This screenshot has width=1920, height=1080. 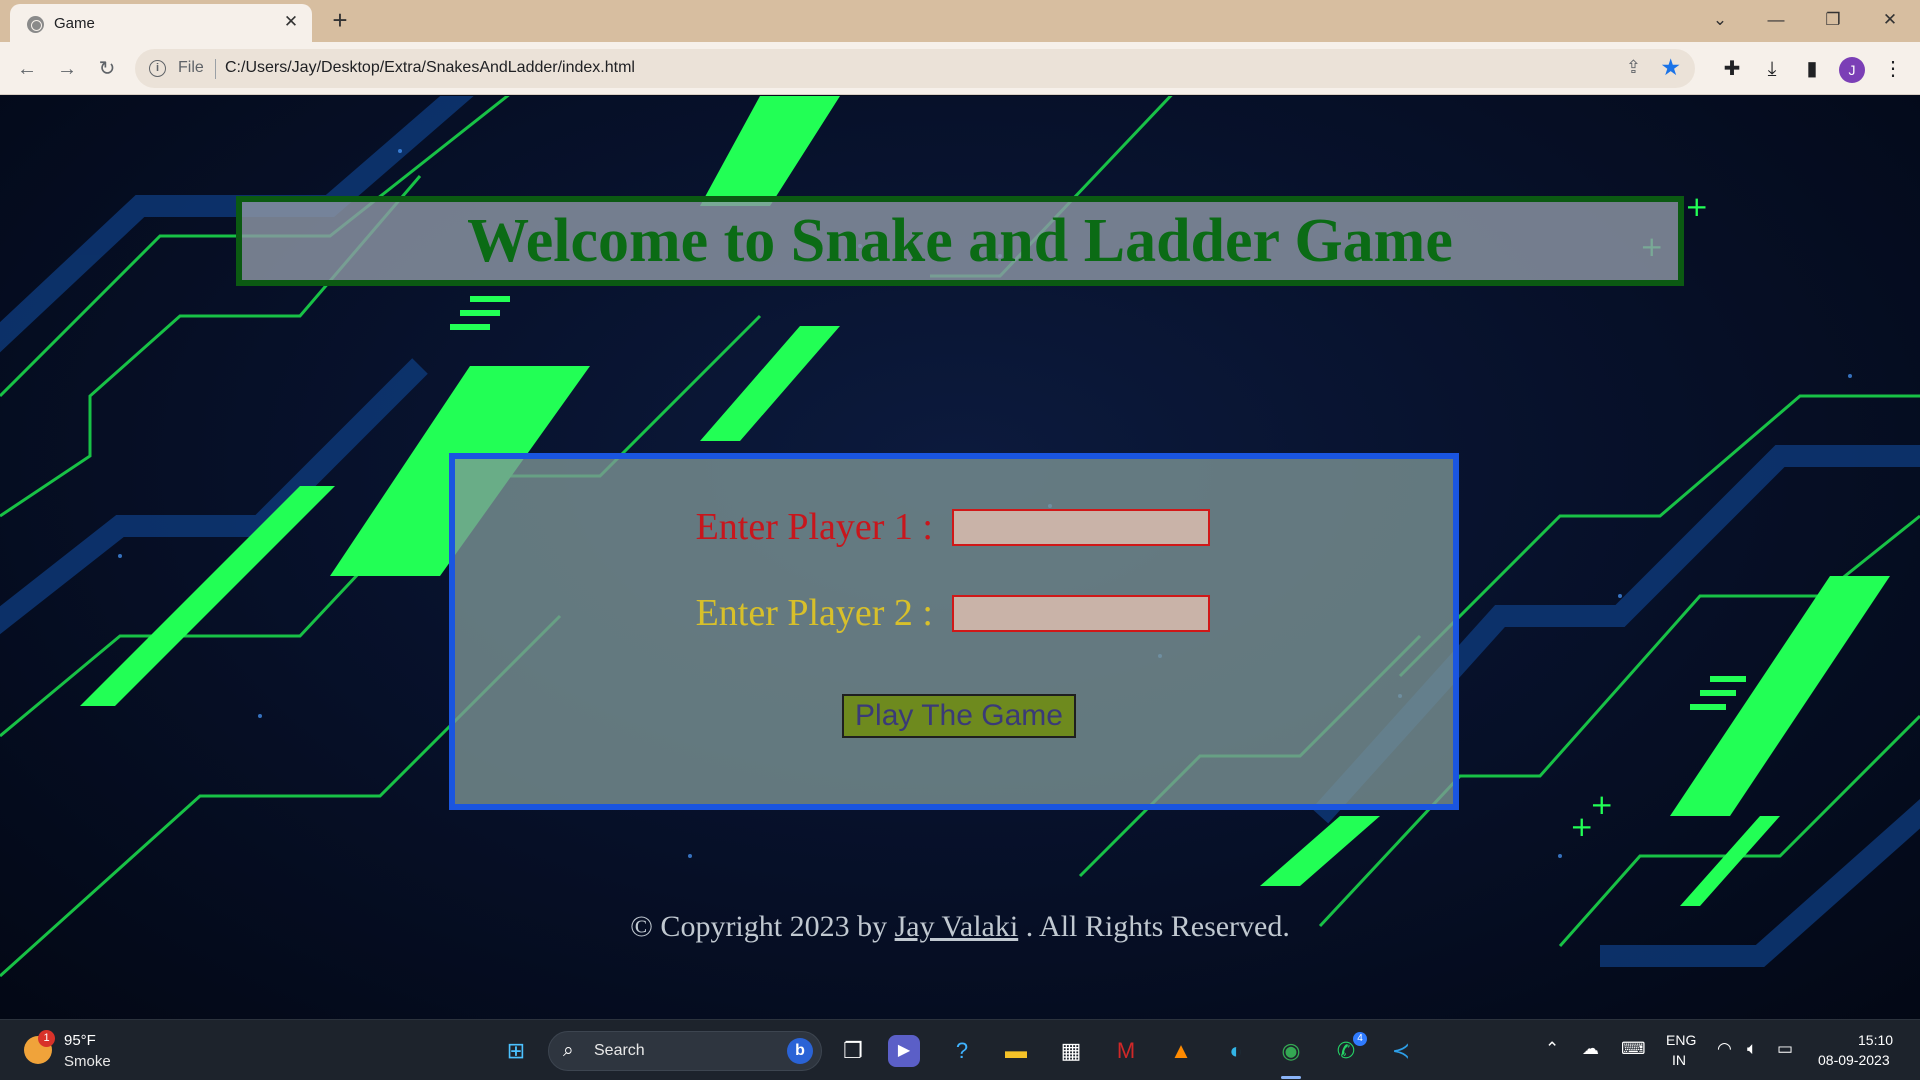 What do you see at coordinates (1772, 69) in the screenshot?
I see `download-icon: ⤓` at bounding box center [1772, 69].